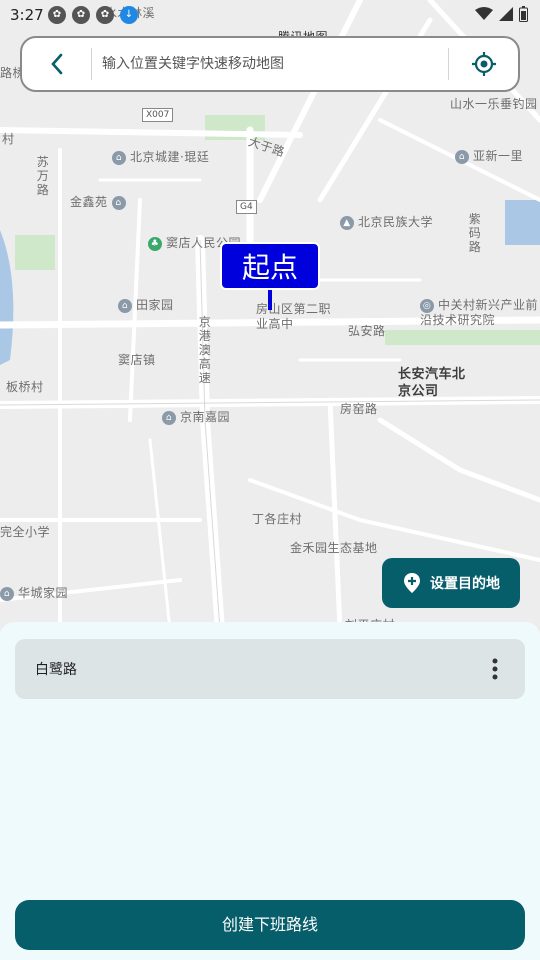 The height and width of the screenshot is (960, 540). I want to click on create-route-button: 创建下班路线, so click(270, 925).